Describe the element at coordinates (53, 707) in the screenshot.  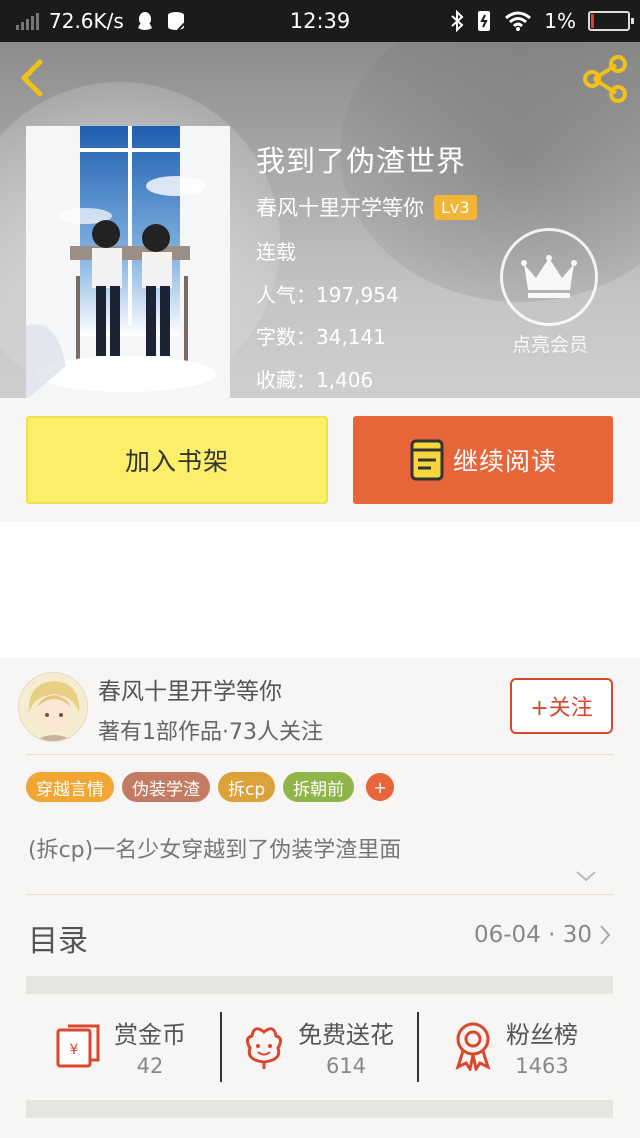
I see `avatar` at that location.